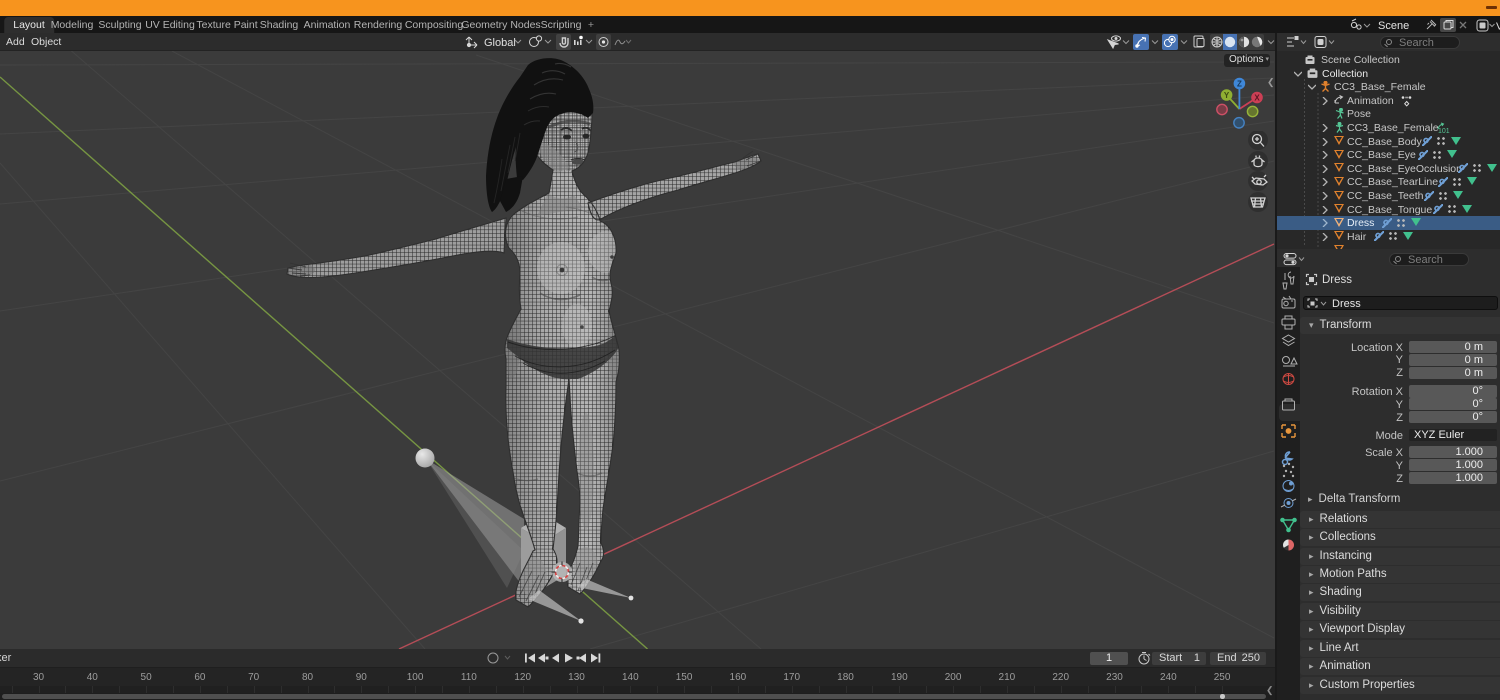 The height and width of the screenshot is (700, 1500). Describe the element at coordinates (1393, 26) in the screenshot. I see `svg-text: Scene` at that location.